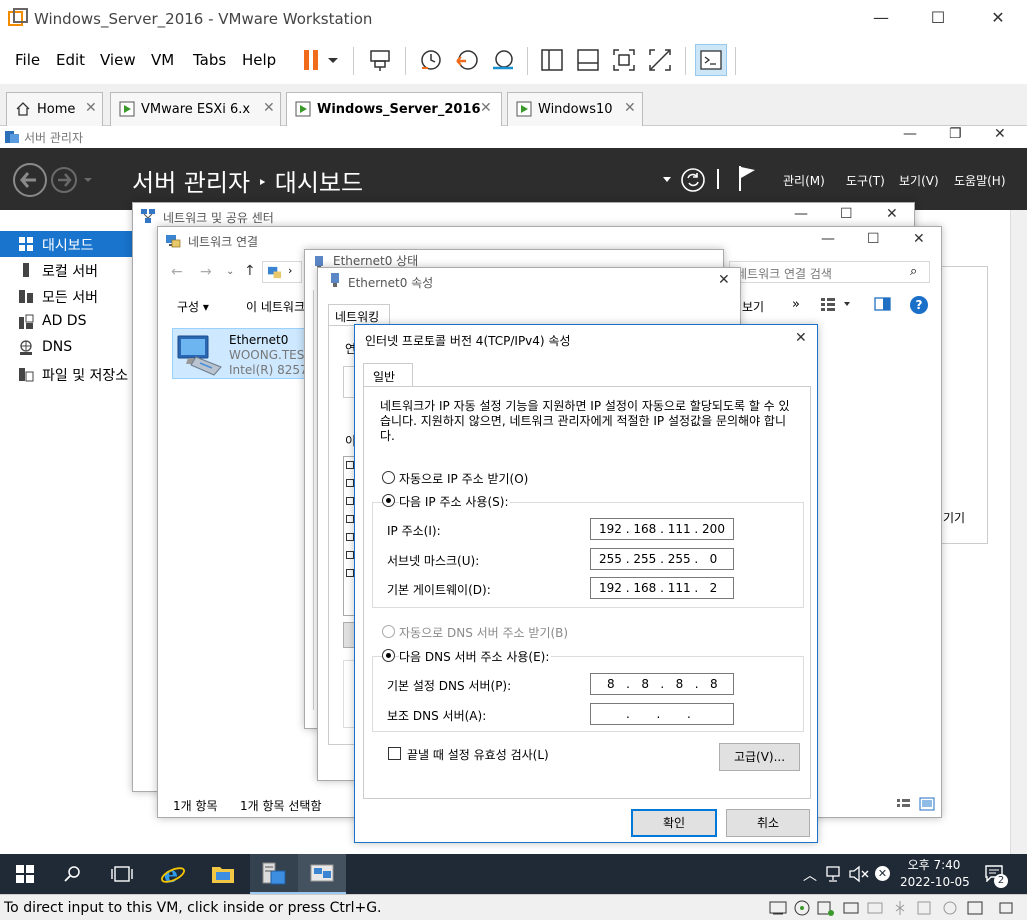  Describe the element at coordinates (693, 180) in the screenshot. I see `refresh-icon` at that location.